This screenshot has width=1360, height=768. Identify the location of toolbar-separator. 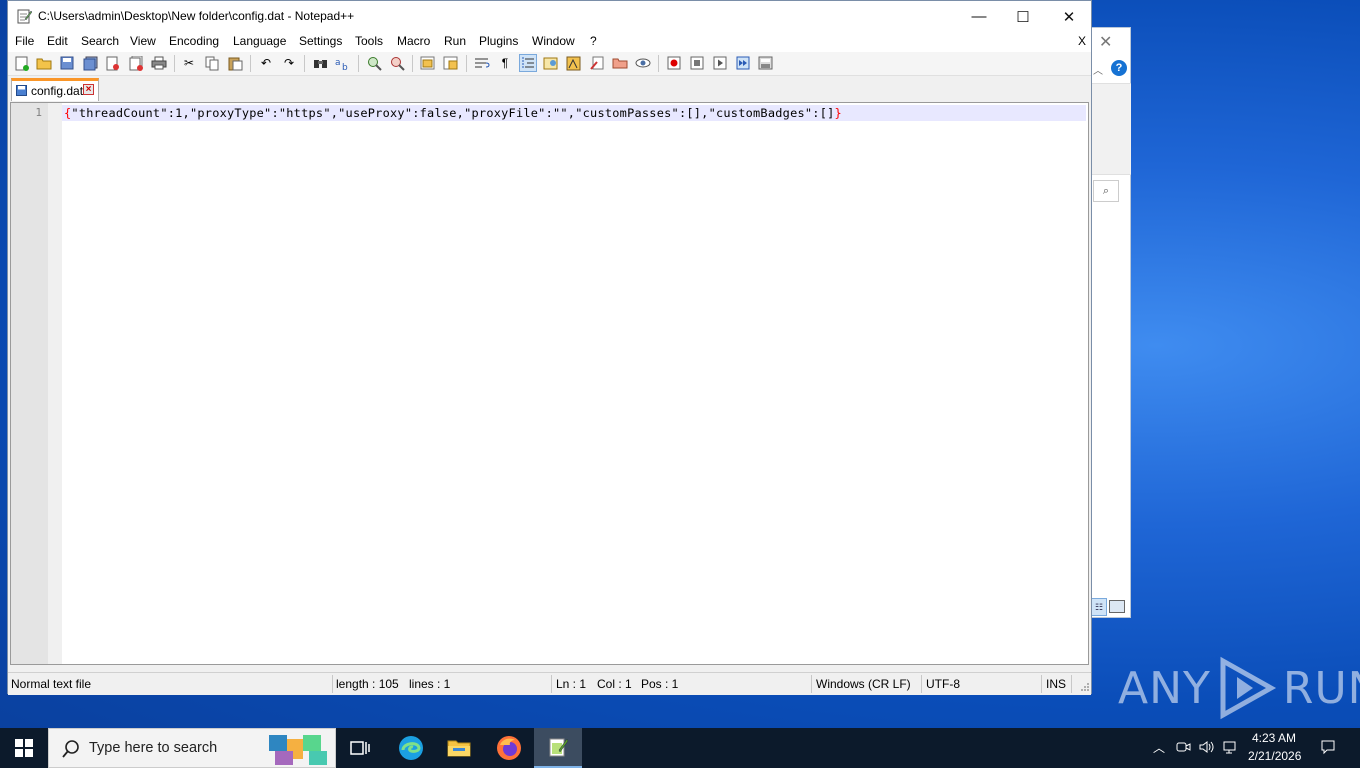
(412, 63).